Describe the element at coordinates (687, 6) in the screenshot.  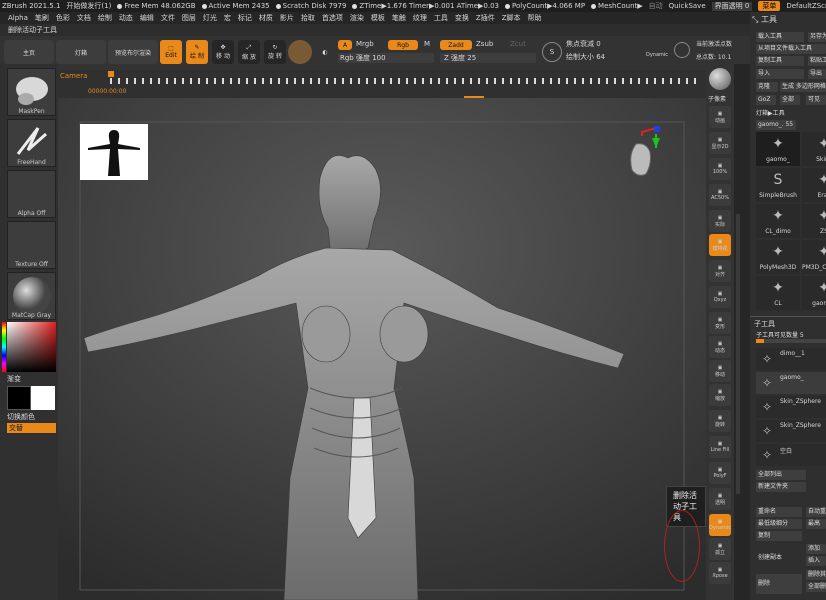
I see `quicksave-button: QuickSave` at that location.